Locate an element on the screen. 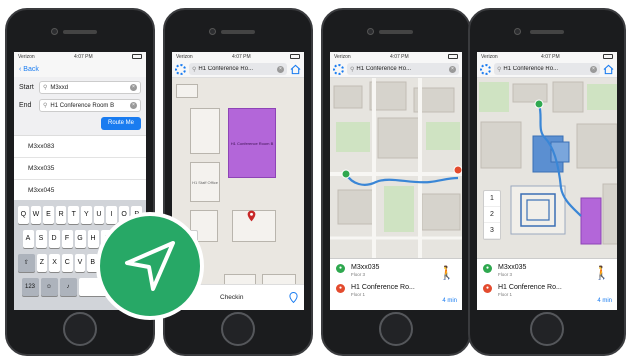 This screenshot has height=356, width=631. end-input: ⚲ H1 Conference Room B × is located at coordinates (90, 105).